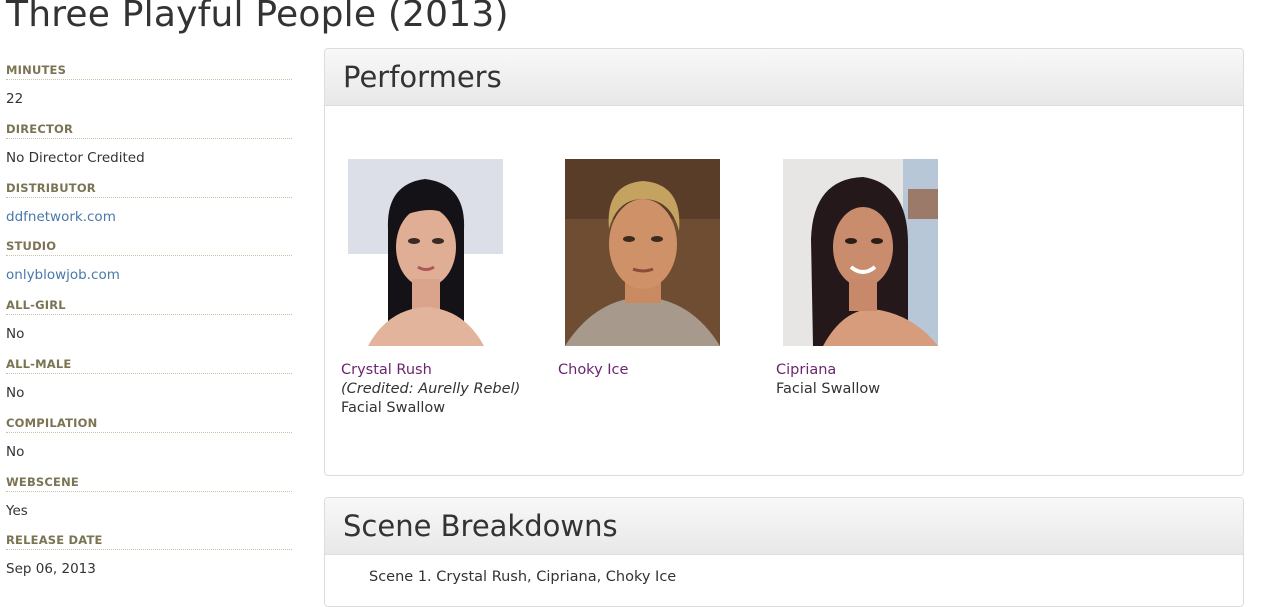 The image size is (1280, 607). Describe the element at coordinates (257, 17) in the screenshot. I see `page-title: Three Playful People (2013)` at that location.